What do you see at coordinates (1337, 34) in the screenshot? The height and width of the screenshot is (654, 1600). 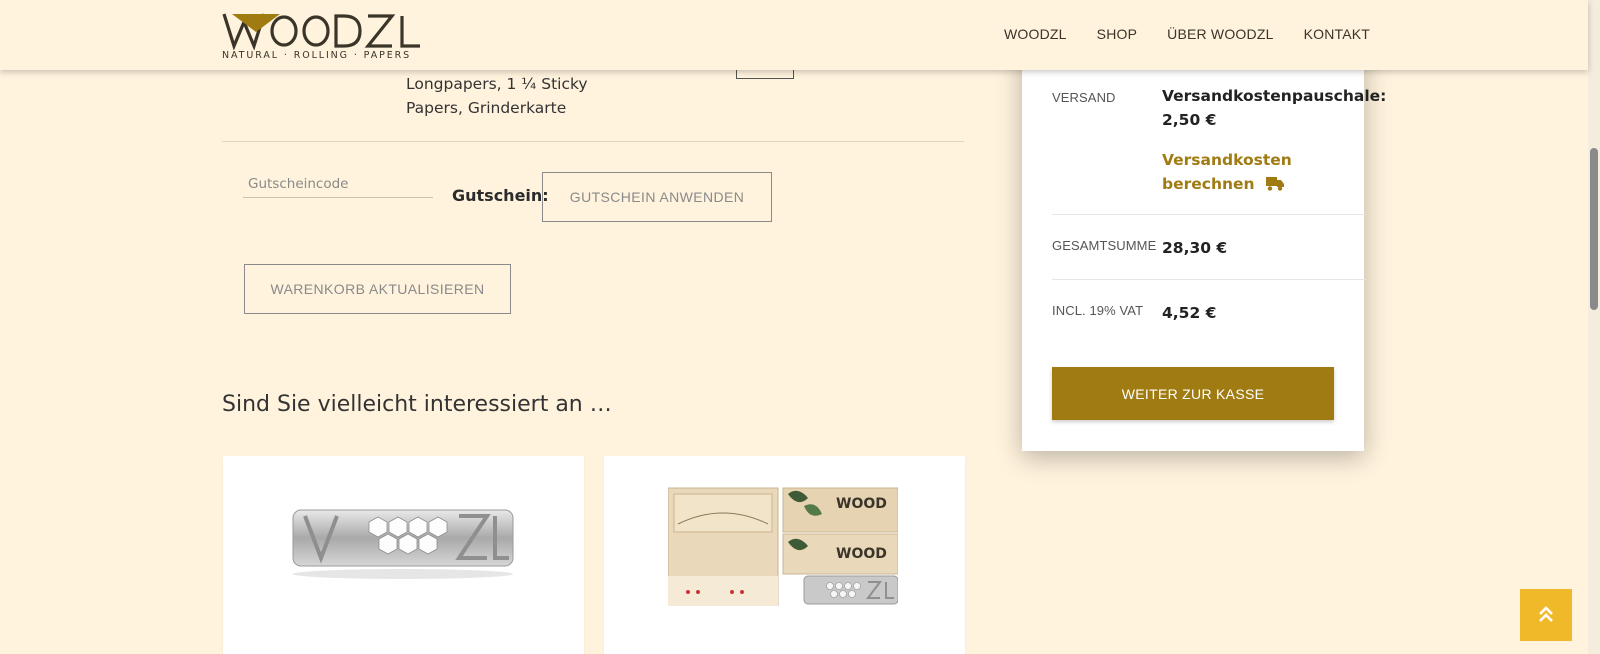 I see `nav-item-kontakt: KONTAKT` at bounding box center [1337, 34].